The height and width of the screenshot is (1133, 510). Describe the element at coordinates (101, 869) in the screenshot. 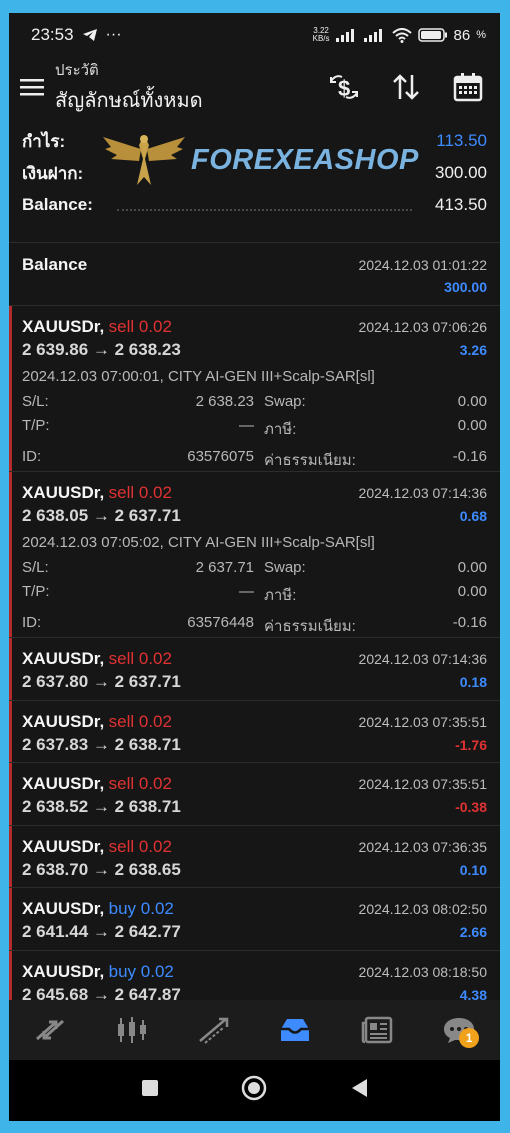

I see `trade-prices: 2 638.70 → 2 638.65` at that location.